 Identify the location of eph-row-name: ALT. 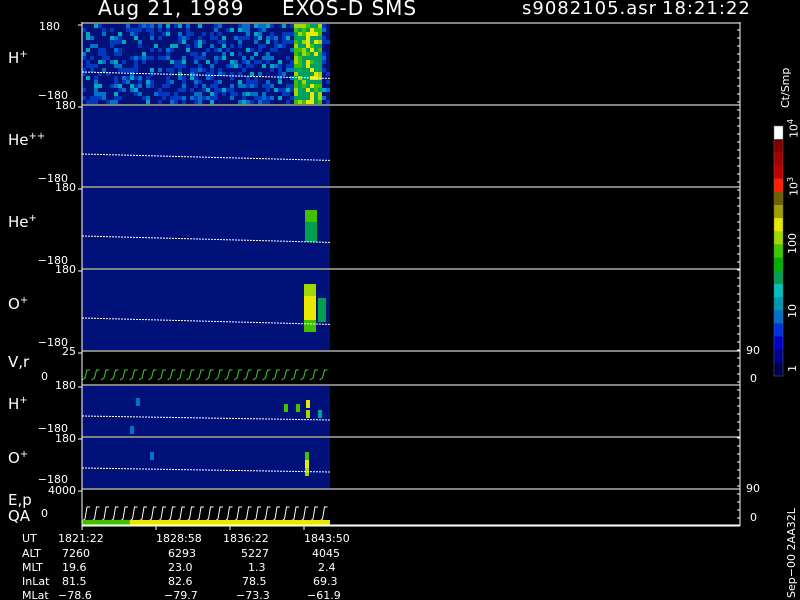
(31, 553).